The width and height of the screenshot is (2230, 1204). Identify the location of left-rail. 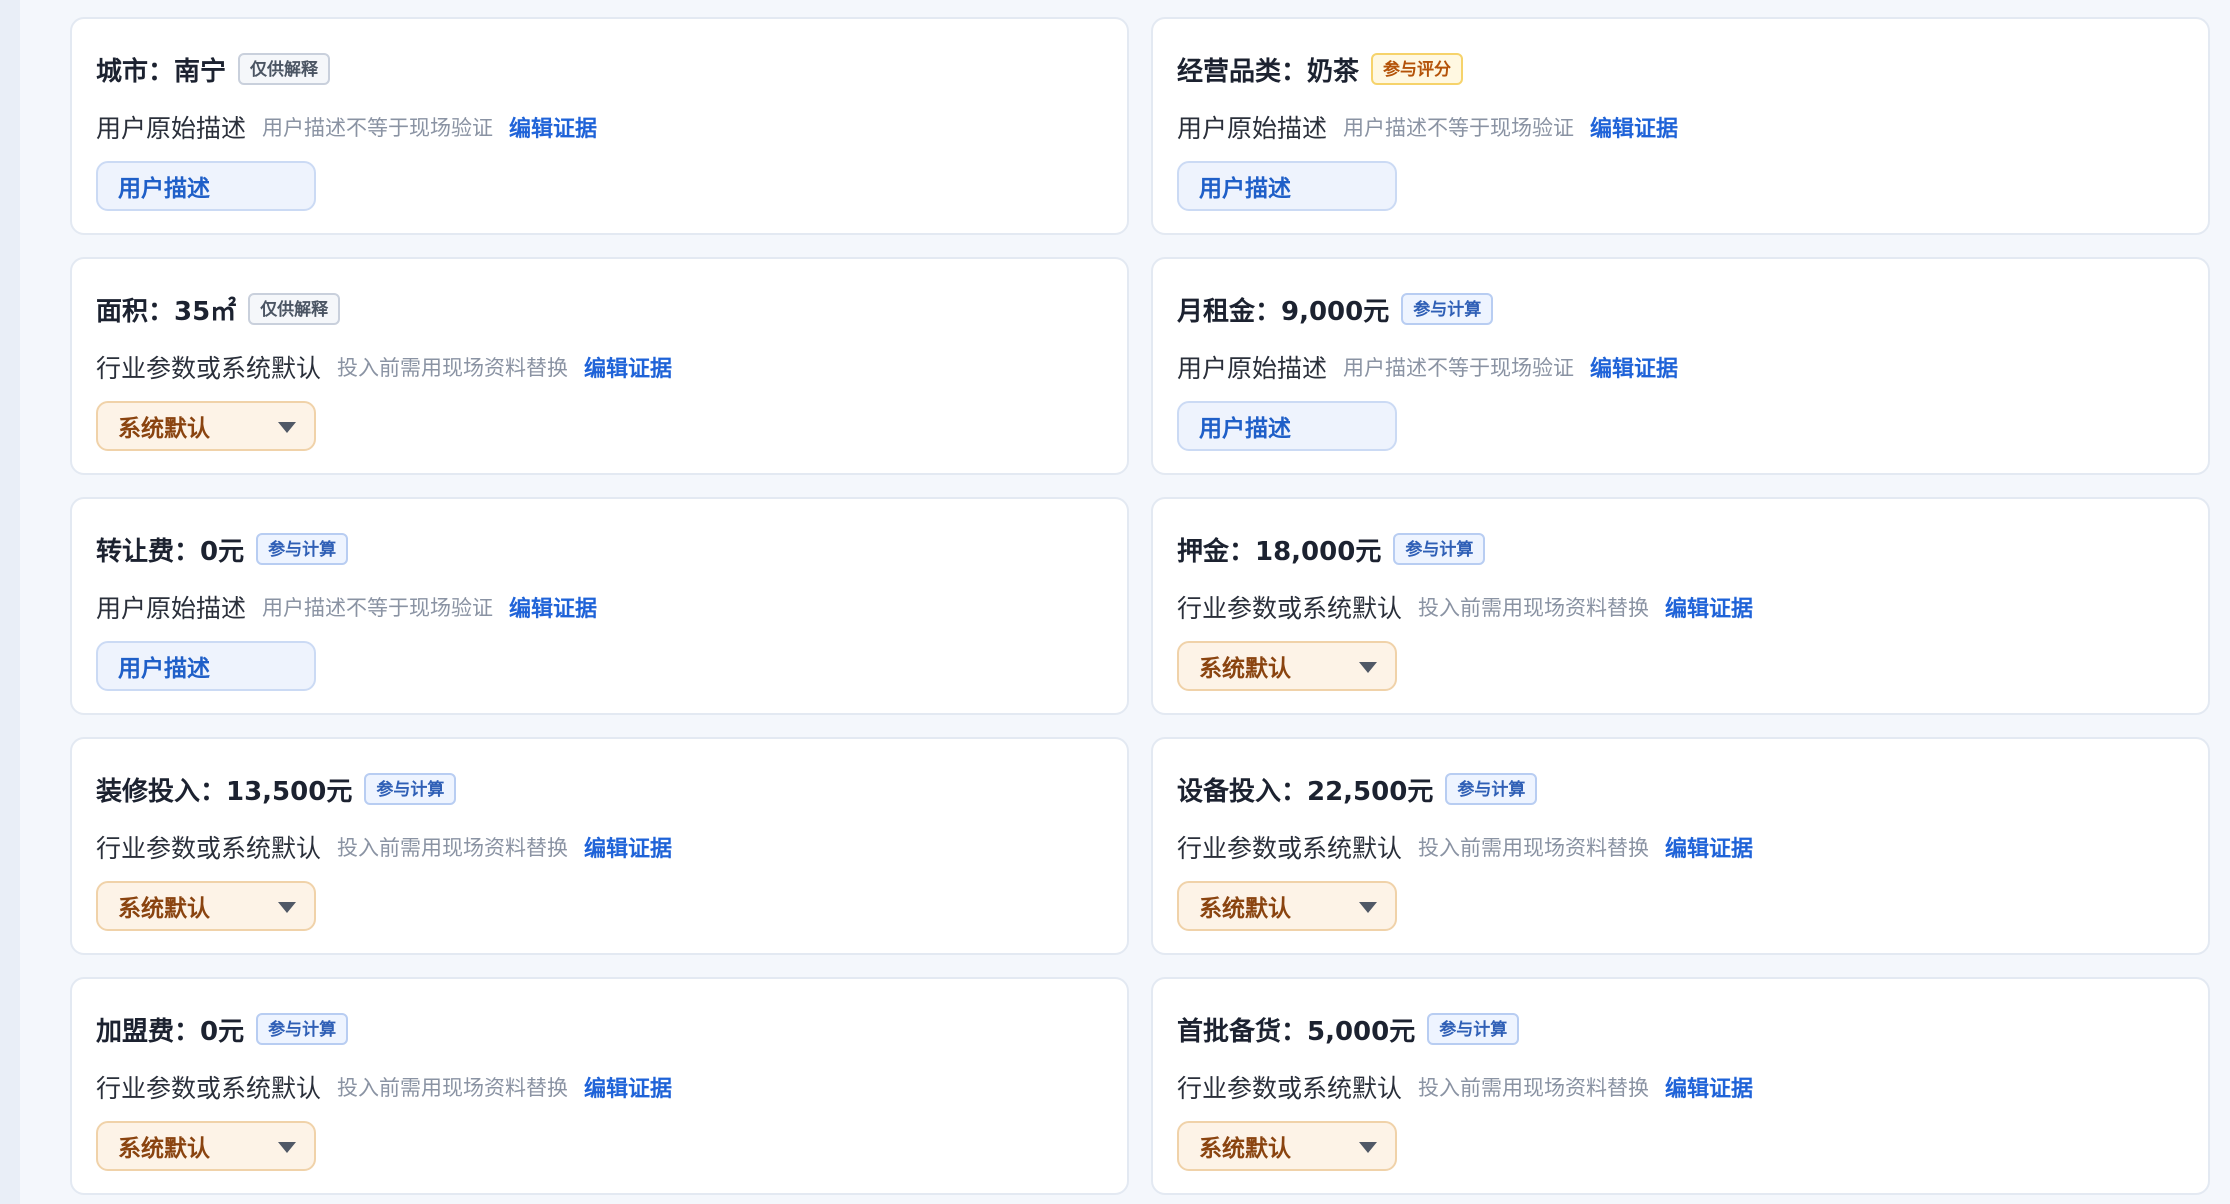
(10, 602).